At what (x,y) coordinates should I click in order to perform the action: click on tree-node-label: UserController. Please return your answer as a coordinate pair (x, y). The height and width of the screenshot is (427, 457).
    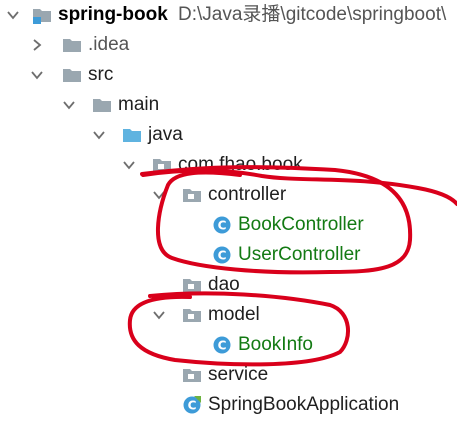
    Looking at the image, I should click on (299, 254).